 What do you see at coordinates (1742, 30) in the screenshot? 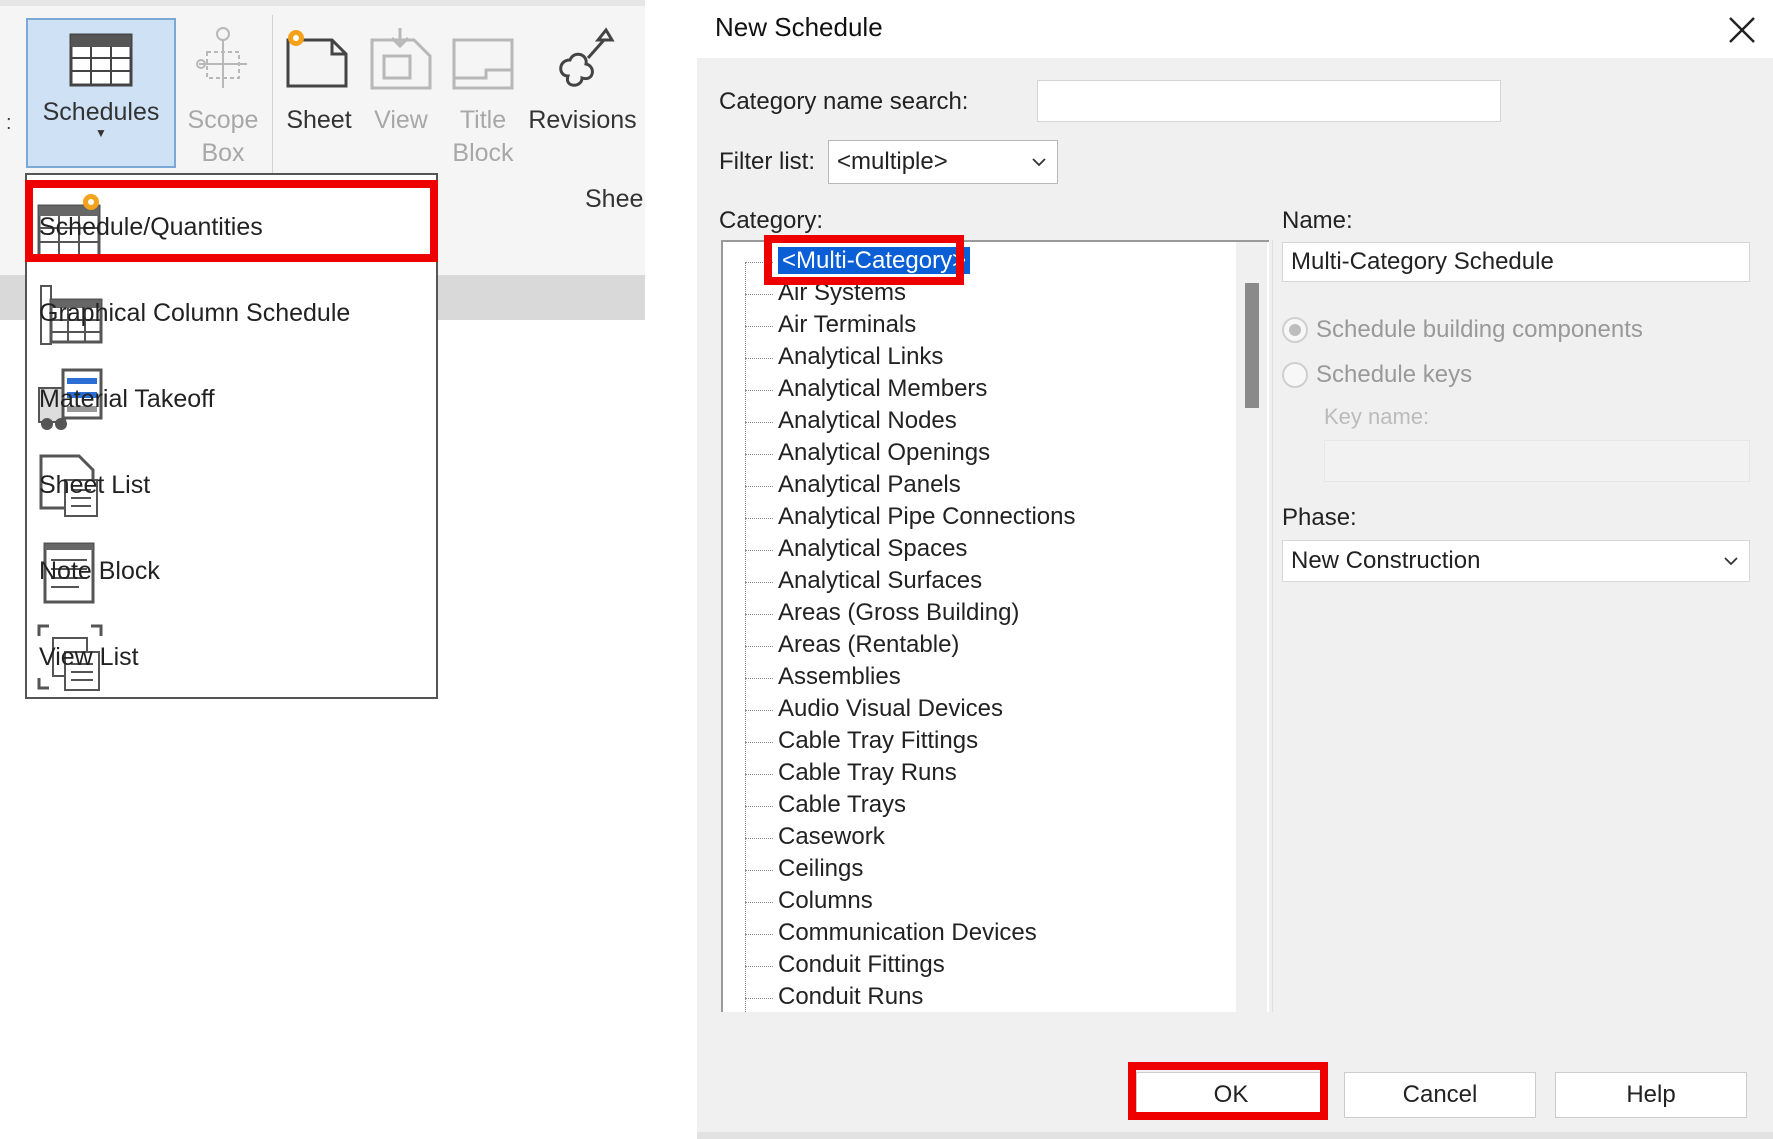
I see `close-icon` at bounding box center [1742, 30].